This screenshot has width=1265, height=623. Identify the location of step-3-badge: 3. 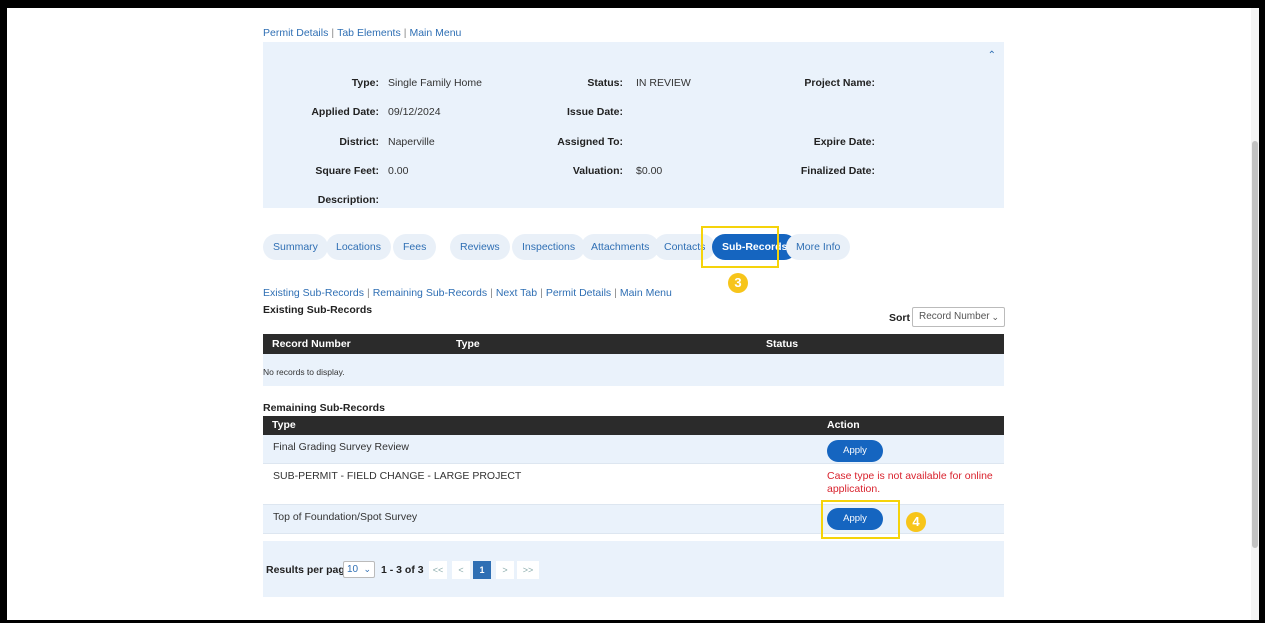
(738, 283).